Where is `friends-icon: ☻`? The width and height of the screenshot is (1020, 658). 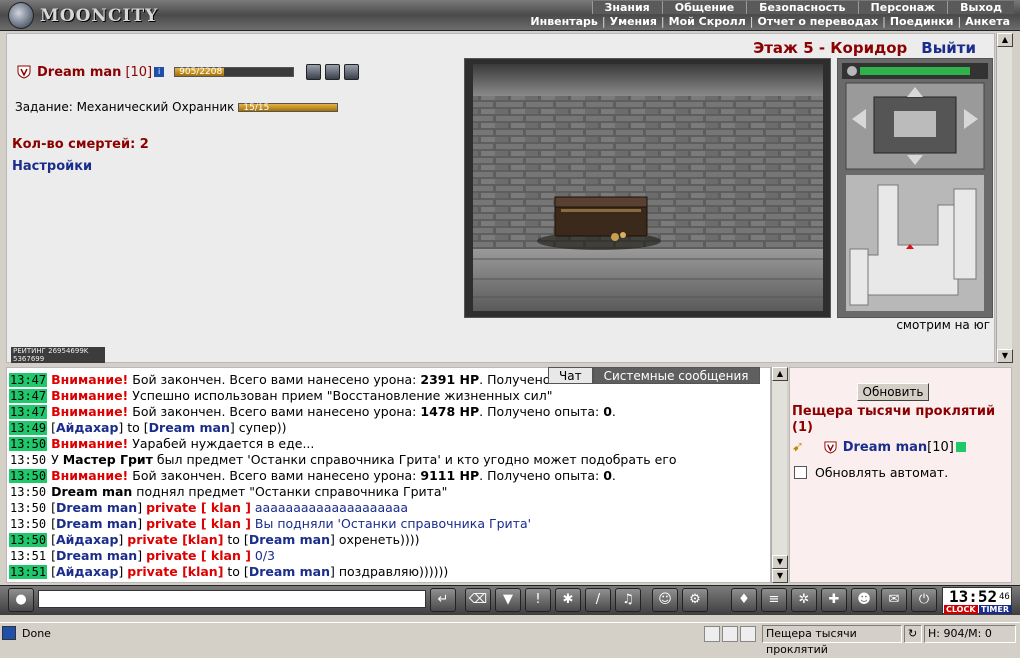
friends-icon: ☻ is located at coordinates (864, 600).